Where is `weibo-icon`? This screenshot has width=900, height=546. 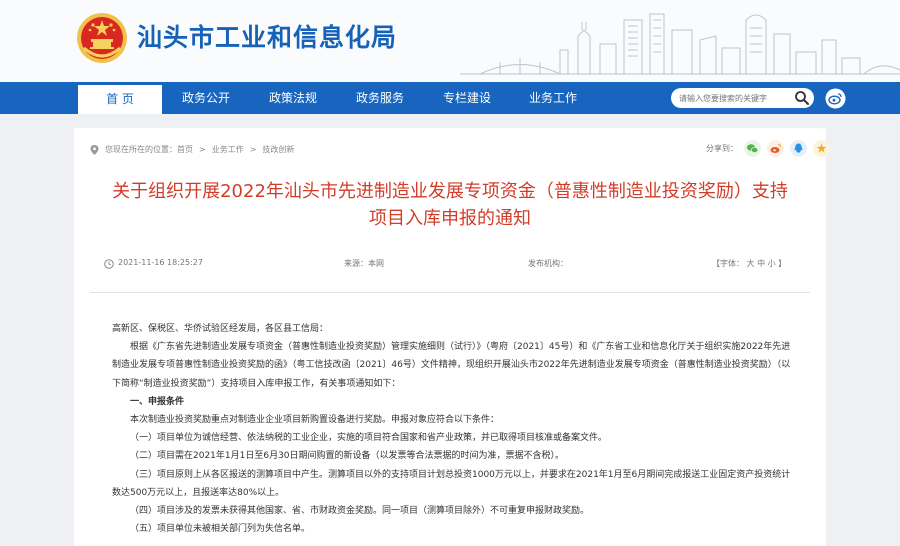
weibo-icon is located at coordinates (835, 98).